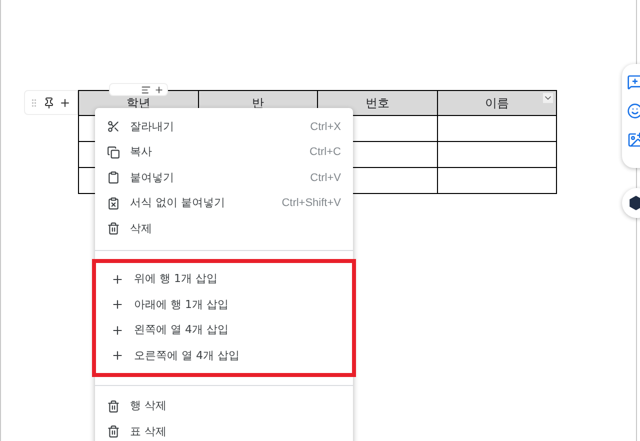 This screenshot has height=441, width=640. Describe the element at coordinates (224, 406) in the screenshot. I see `menu-item: 행 삭제` at that location.